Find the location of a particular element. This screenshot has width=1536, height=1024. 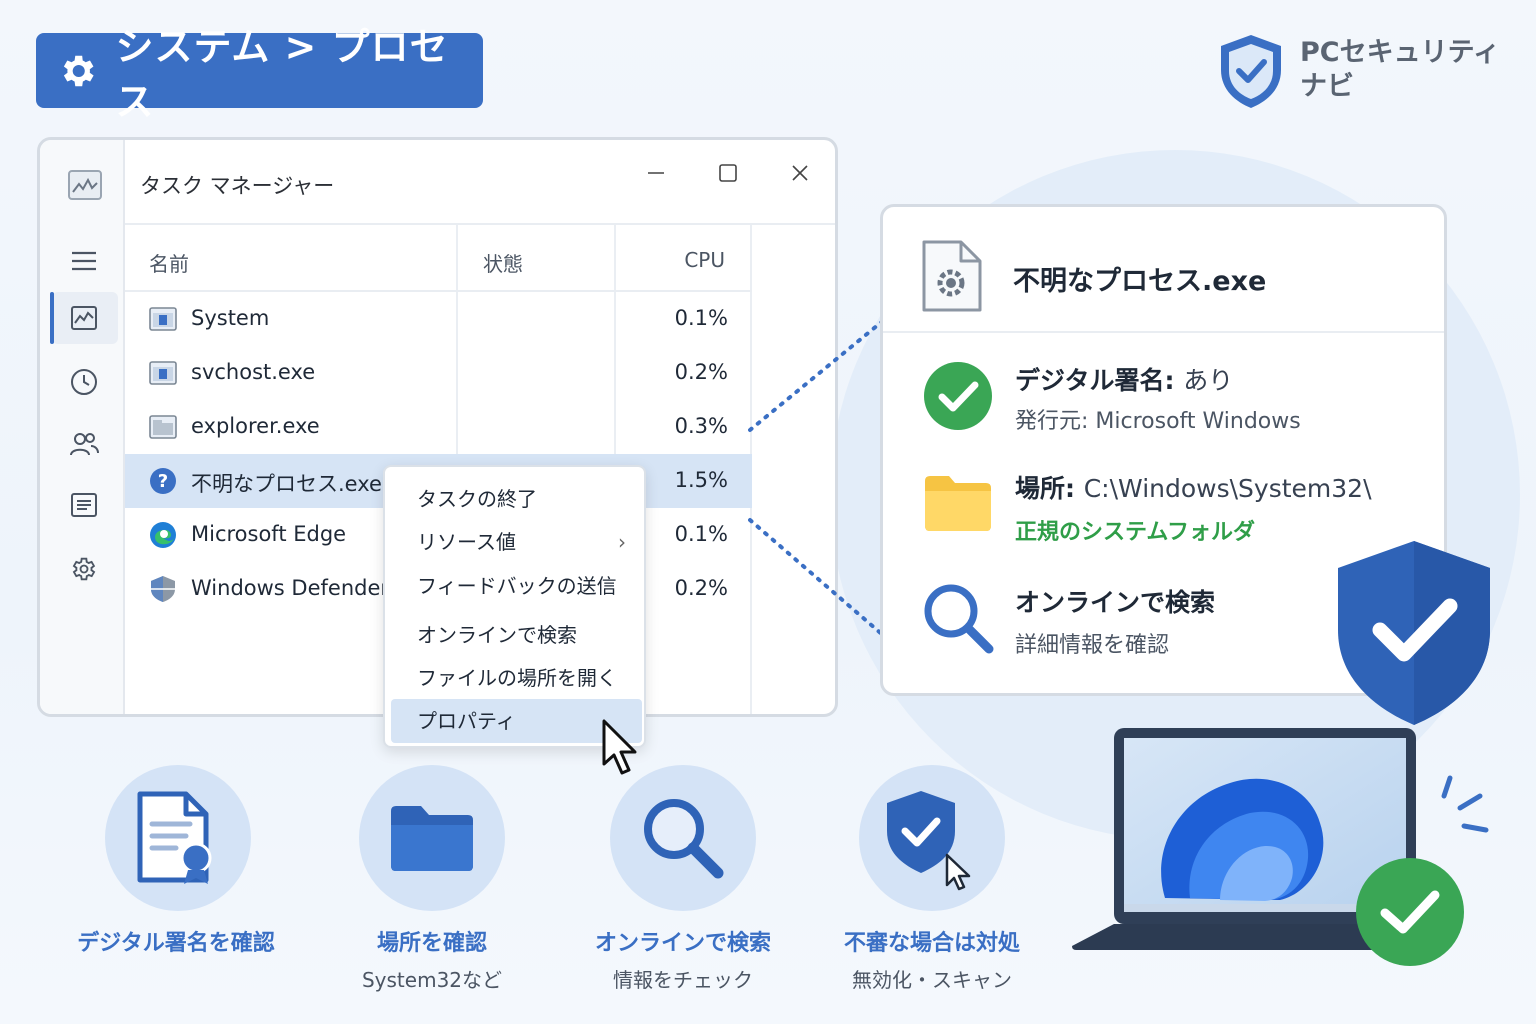

folder-window-icon is located at coordinates (163, 427).